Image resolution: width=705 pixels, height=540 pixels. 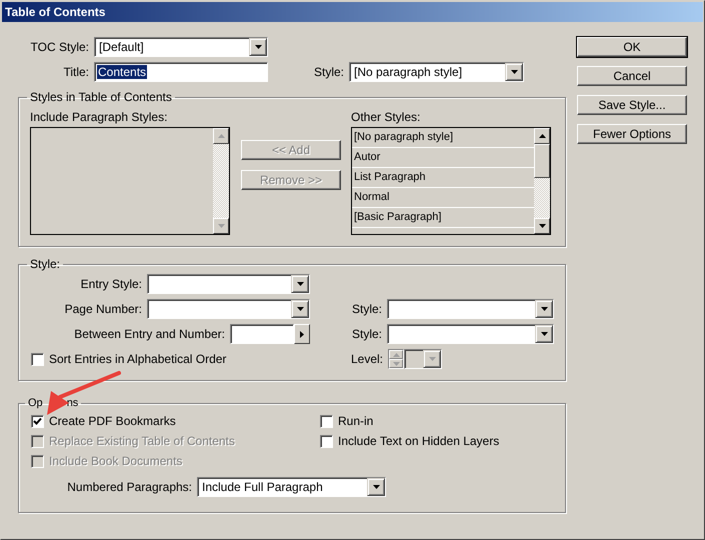 I want to click on checkbox-label: Replace Existing Table of Contents, so click(x=142, y=441).